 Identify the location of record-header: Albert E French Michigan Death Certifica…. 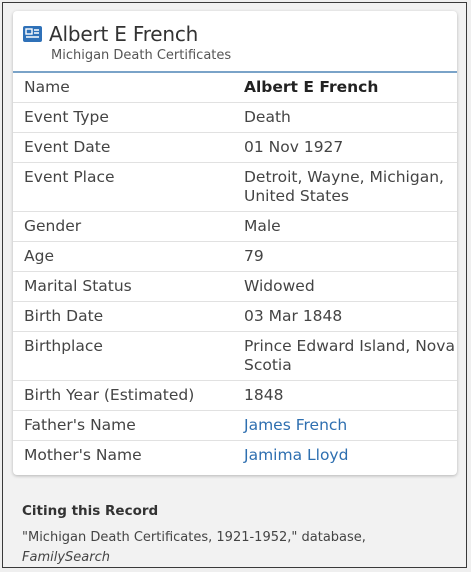
(235, 42).